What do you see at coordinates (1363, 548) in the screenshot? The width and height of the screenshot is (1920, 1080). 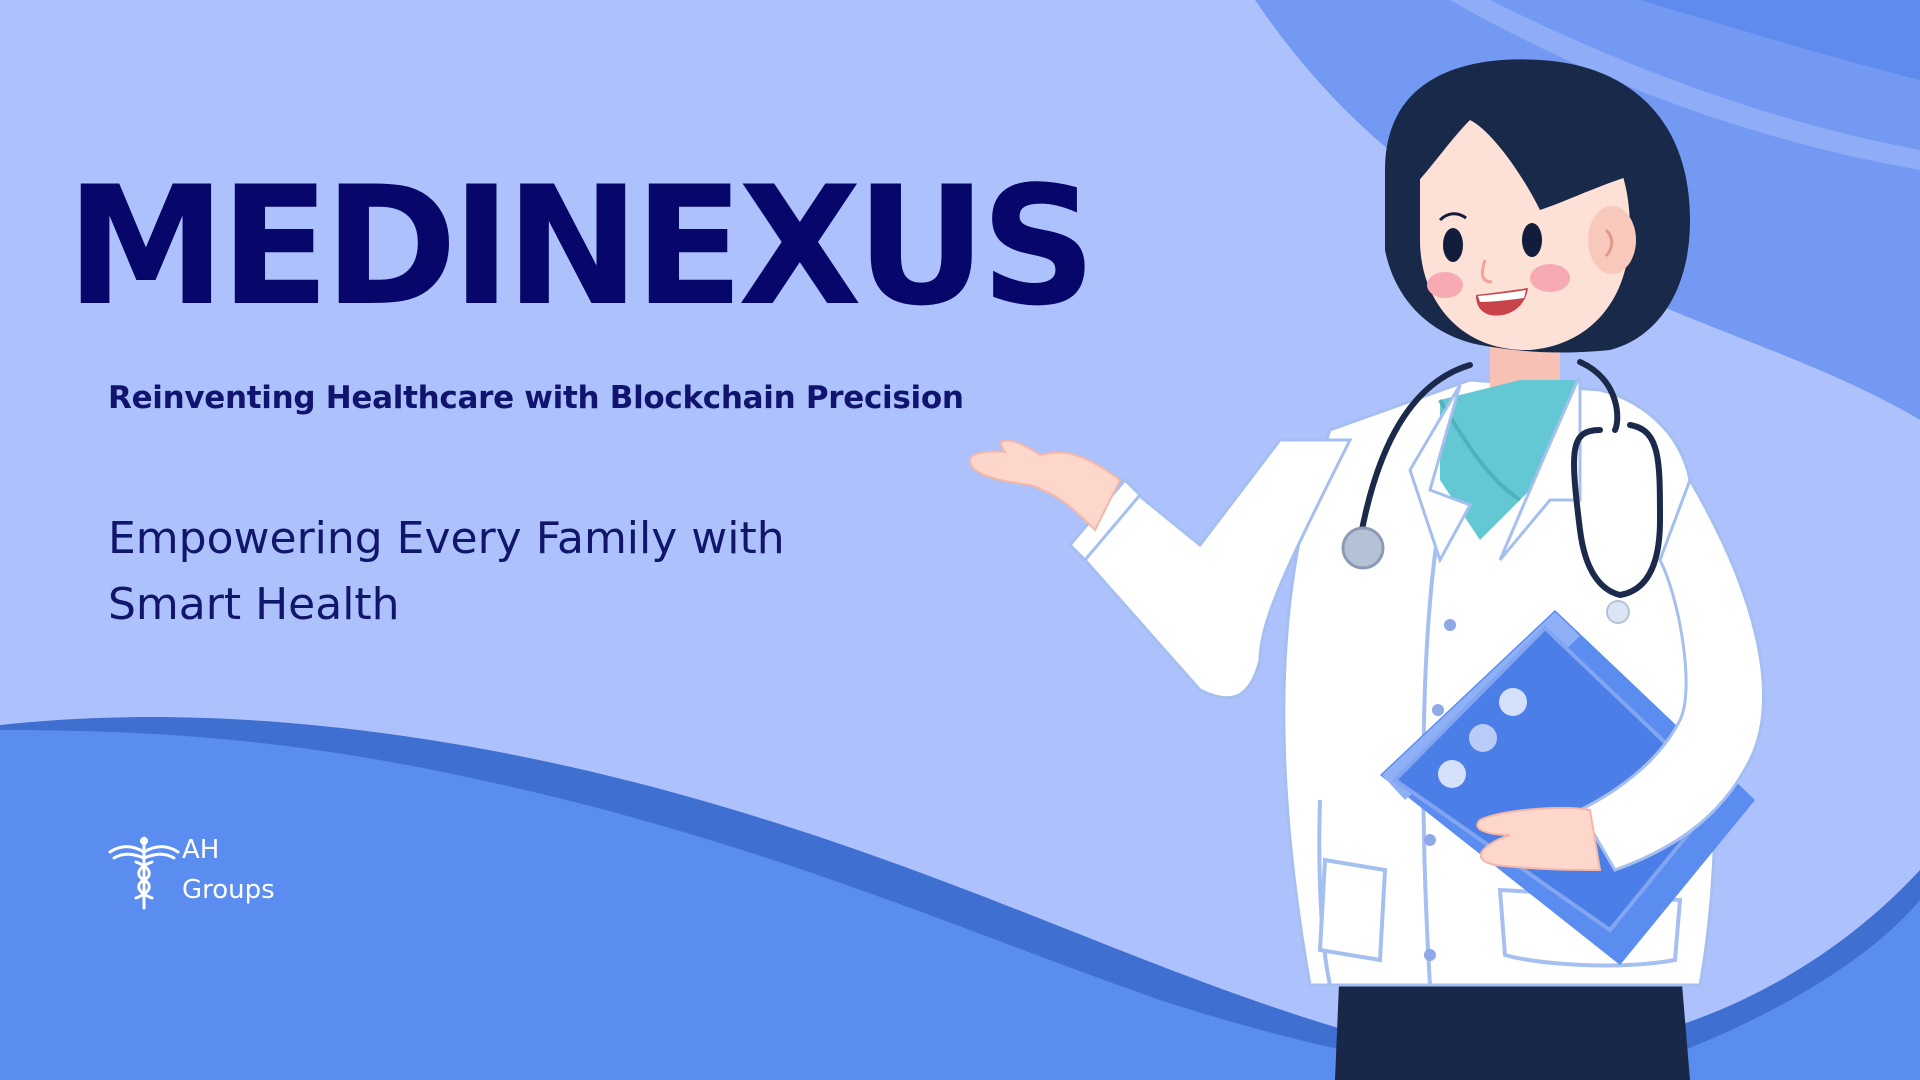 I see `stethoscope-chest-piece` at bounding box center [1363, 548].